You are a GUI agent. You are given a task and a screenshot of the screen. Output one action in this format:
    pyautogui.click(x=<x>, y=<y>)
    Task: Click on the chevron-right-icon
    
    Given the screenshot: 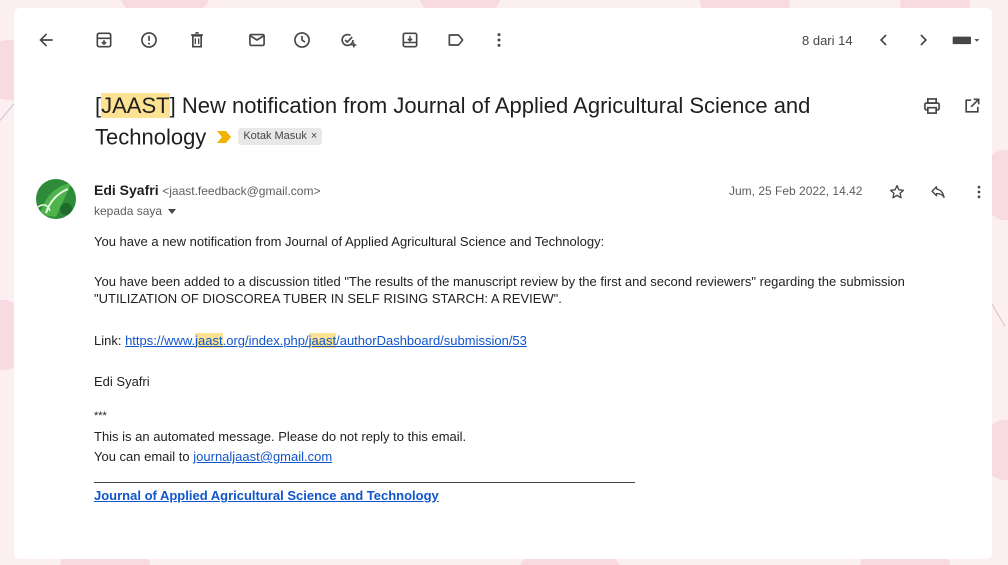 What is the action you would take?
    pyautogui.click(x=923, y=40)
    